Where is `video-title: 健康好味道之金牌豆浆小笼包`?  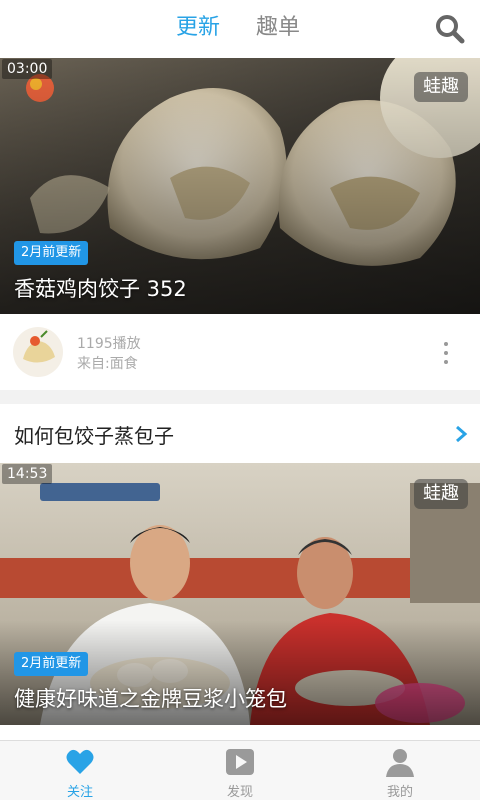
video-title: 健康好味道之金牌豆浆小笼包 is located at coordinates (150, 698).